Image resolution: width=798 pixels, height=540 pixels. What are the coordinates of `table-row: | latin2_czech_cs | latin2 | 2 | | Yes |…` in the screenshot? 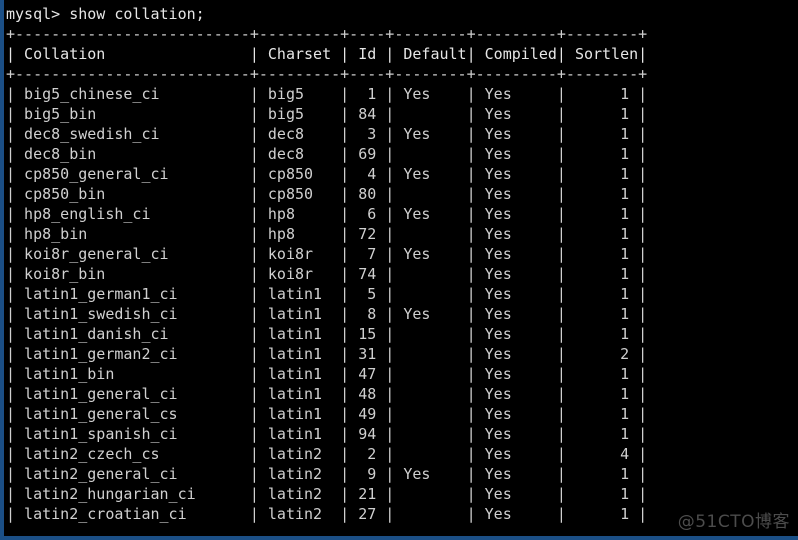 It's located at (327, 454).